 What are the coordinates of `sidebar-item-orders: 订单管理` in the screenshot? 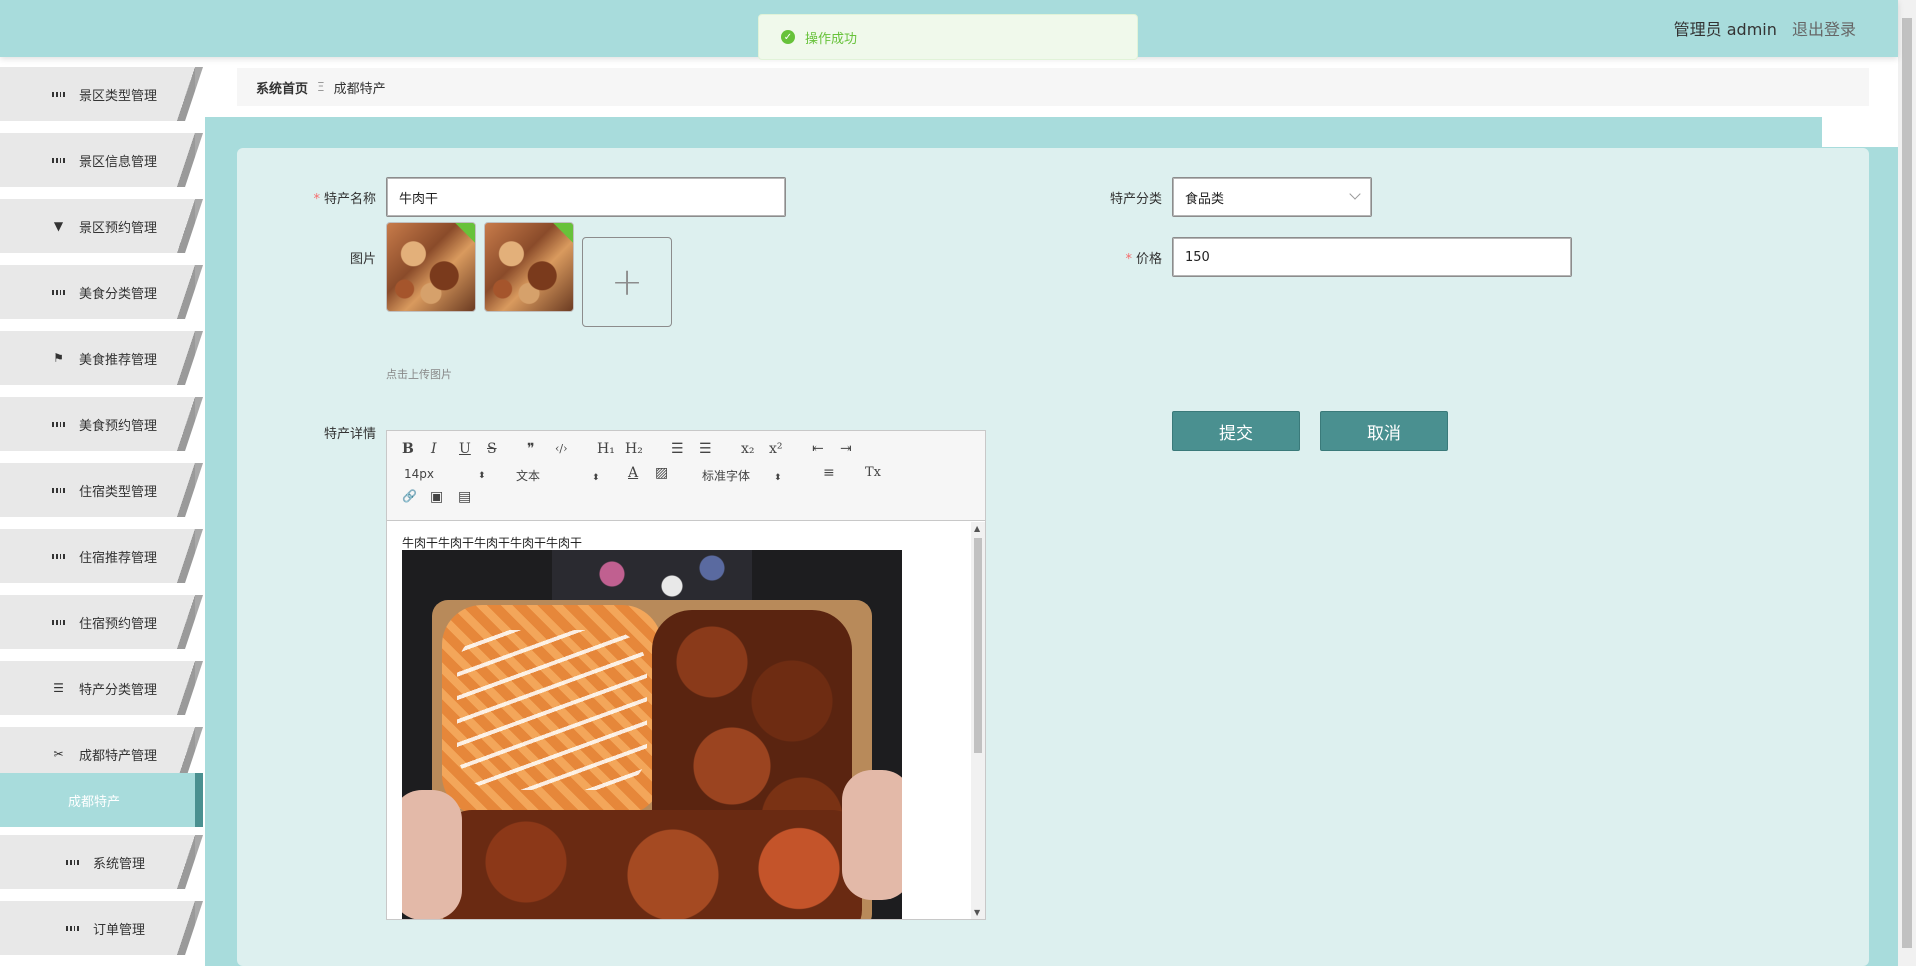 It's located at (101, 928).